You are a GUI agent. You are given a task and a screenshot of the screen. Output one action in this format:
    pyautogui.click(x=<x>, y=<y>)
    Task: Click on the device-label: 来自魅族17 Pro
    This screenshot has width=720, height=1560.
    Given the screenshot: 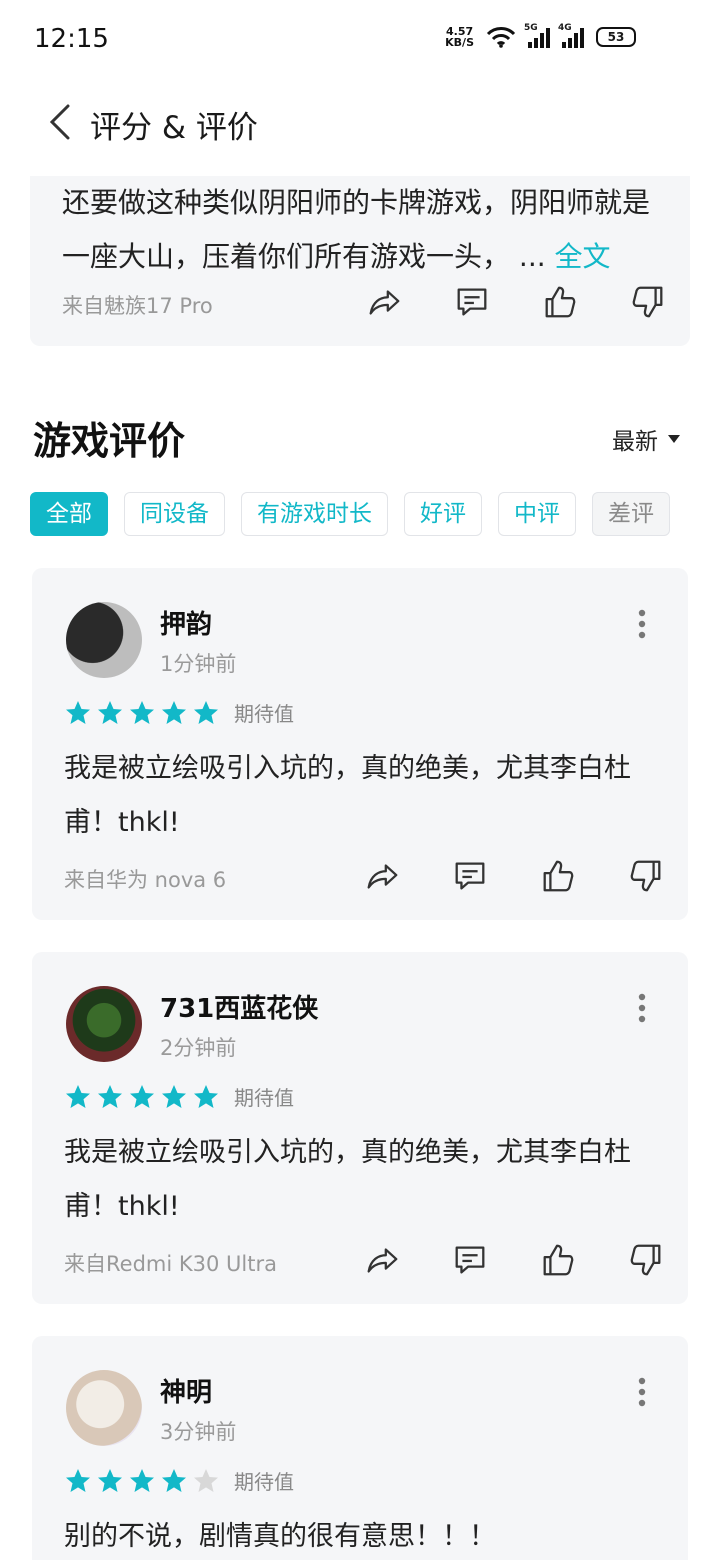 What is the action you would take?
    pyautogui.click(x=137, y=306)
    